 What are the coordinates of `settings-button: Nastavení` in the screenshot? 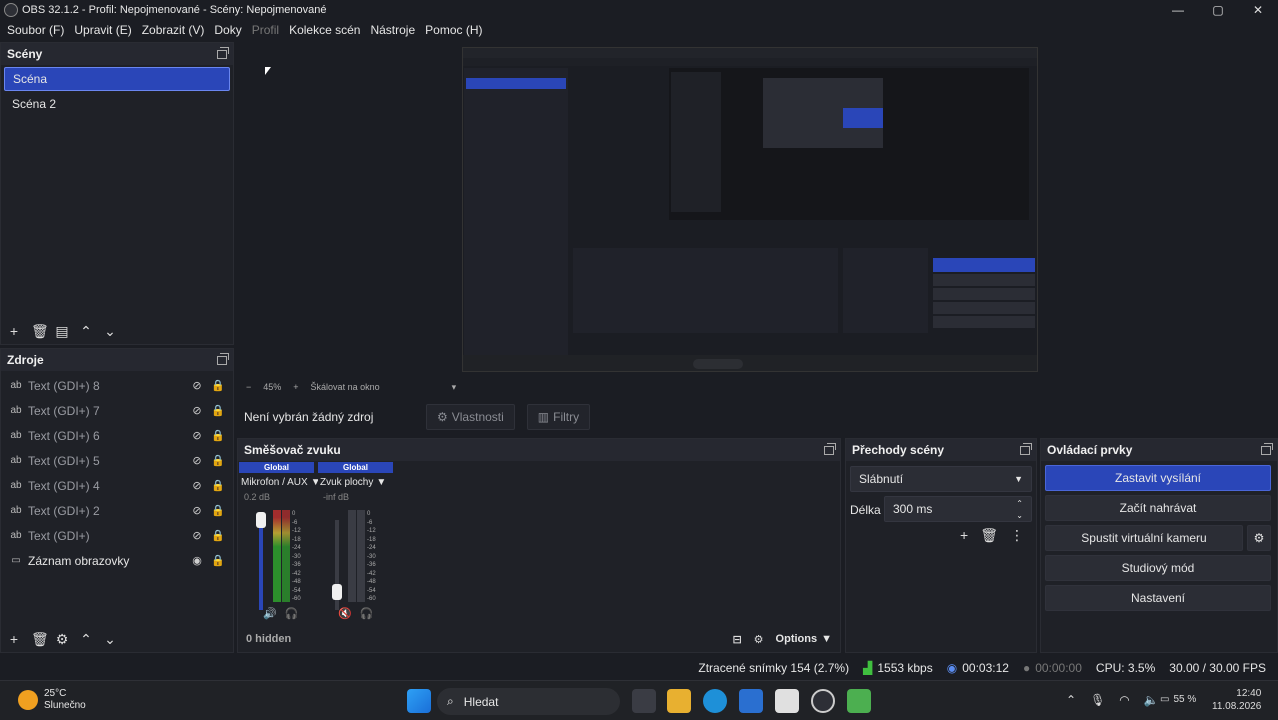 It's located at (1158, 598).